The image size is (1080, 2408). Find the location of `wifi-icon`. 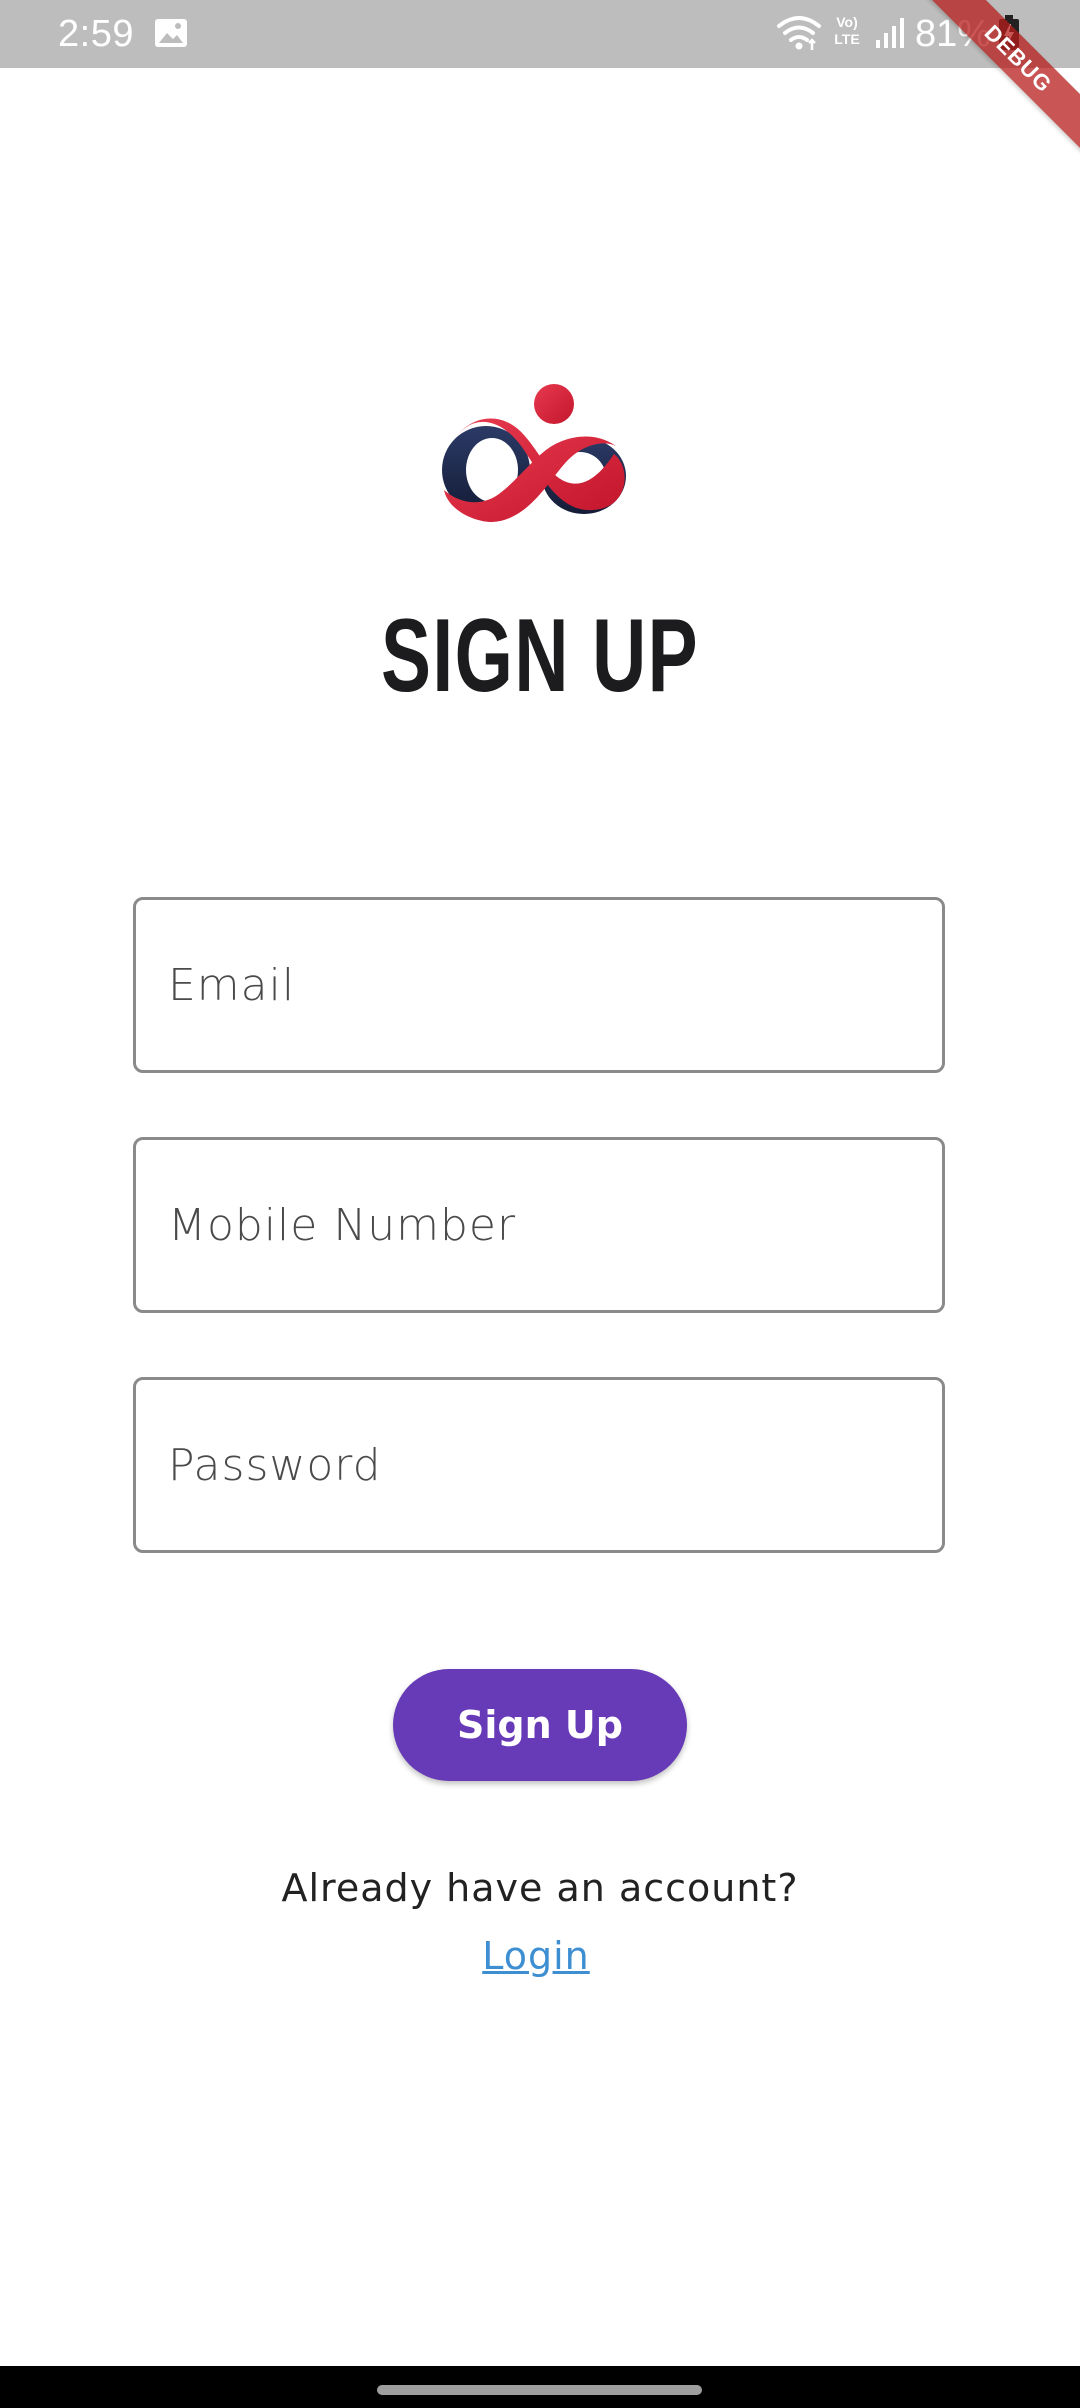

wifi-icon is located at coordinates (799, 33).